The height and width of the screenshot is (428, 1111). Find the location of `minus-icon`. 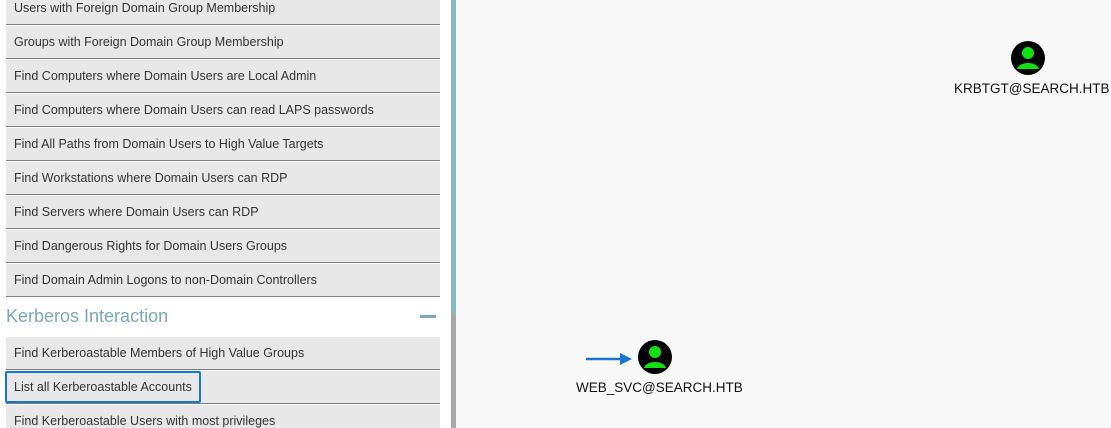

minus-icon is located at coordinates (428, 316).